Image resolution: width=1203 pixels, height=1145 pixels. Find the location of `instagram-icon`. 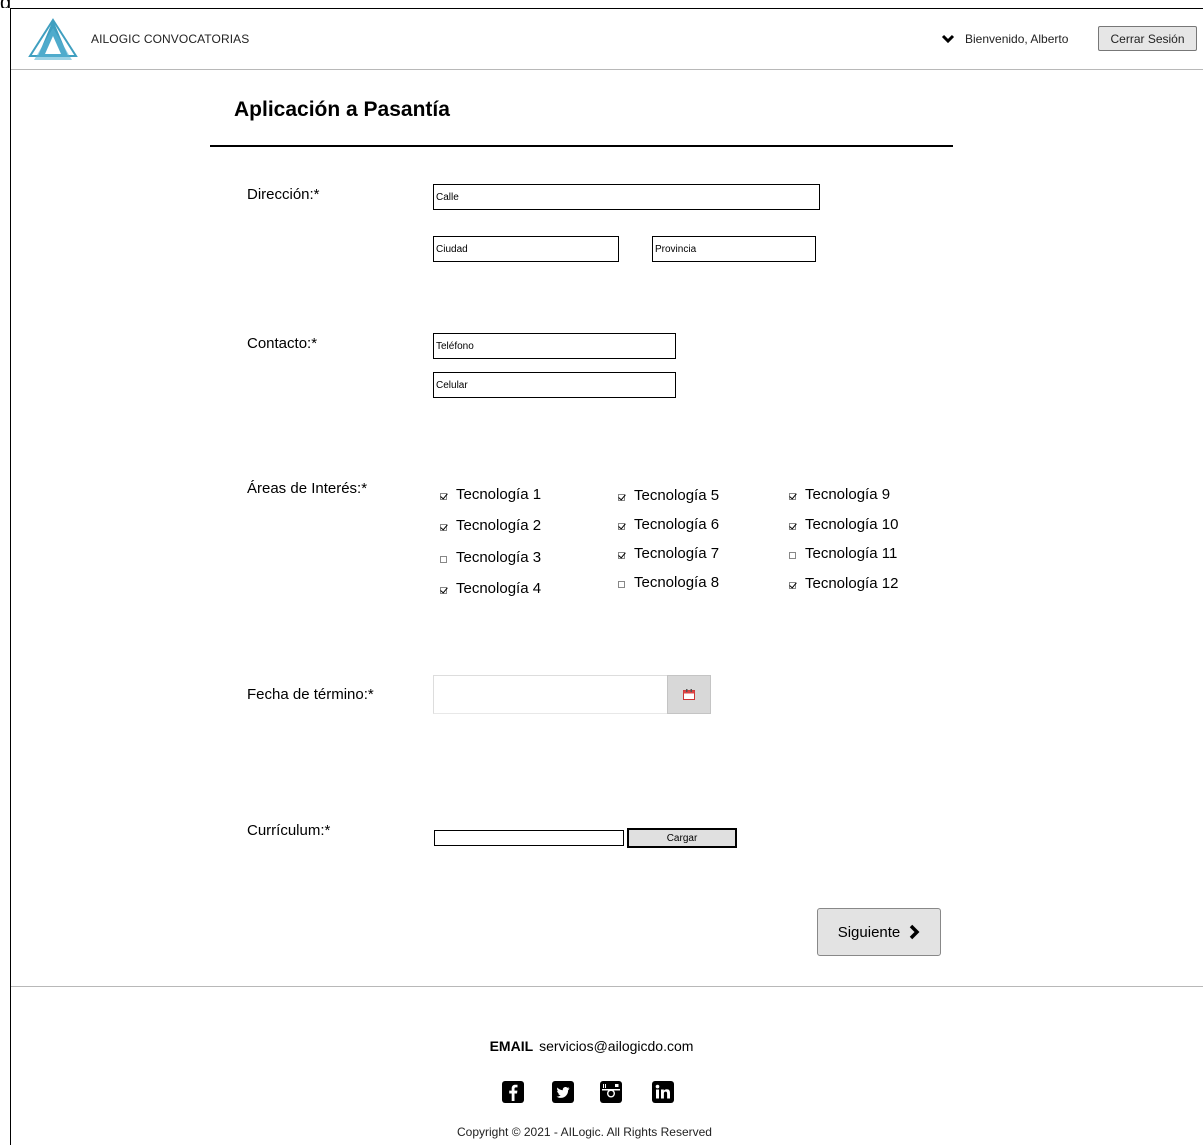

instagram-icon is located at coordinates (611, 1092).